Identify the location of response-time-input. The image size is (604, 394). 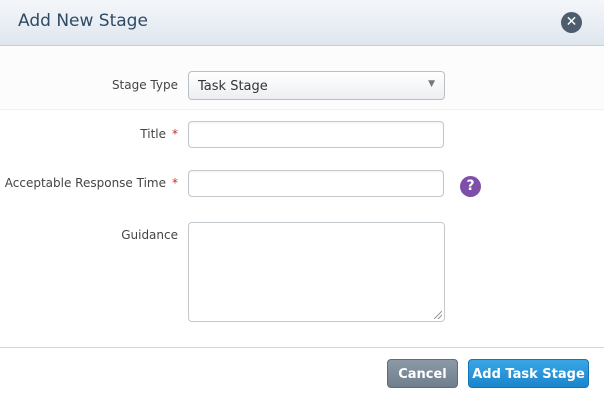
(316, 183).